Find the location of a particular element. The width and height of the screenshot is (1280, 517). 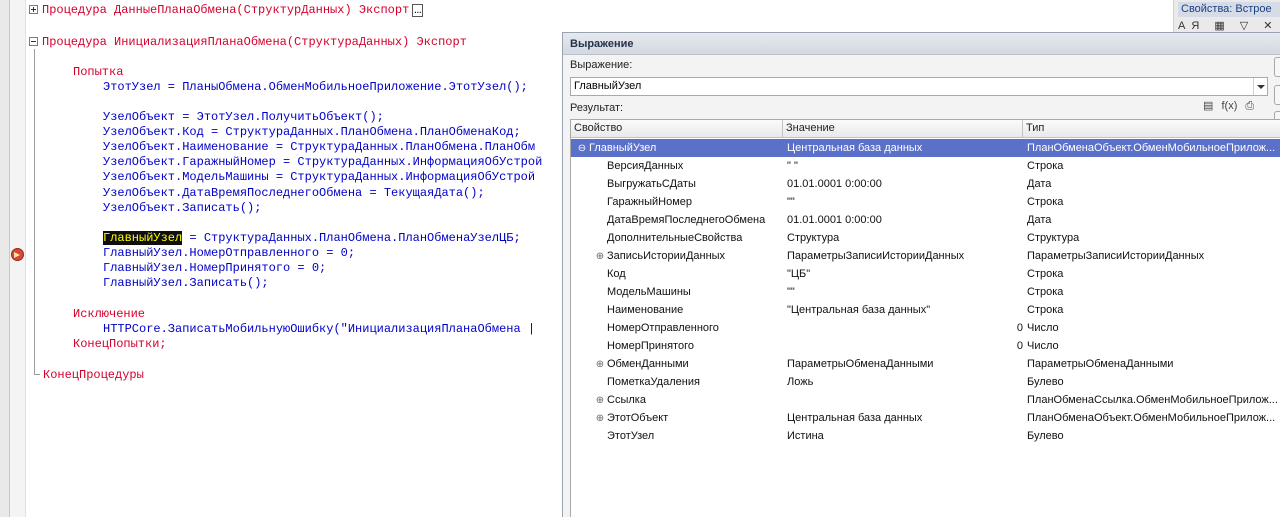

cell-value: Центральная база данных is located at coordinates (855, 418).